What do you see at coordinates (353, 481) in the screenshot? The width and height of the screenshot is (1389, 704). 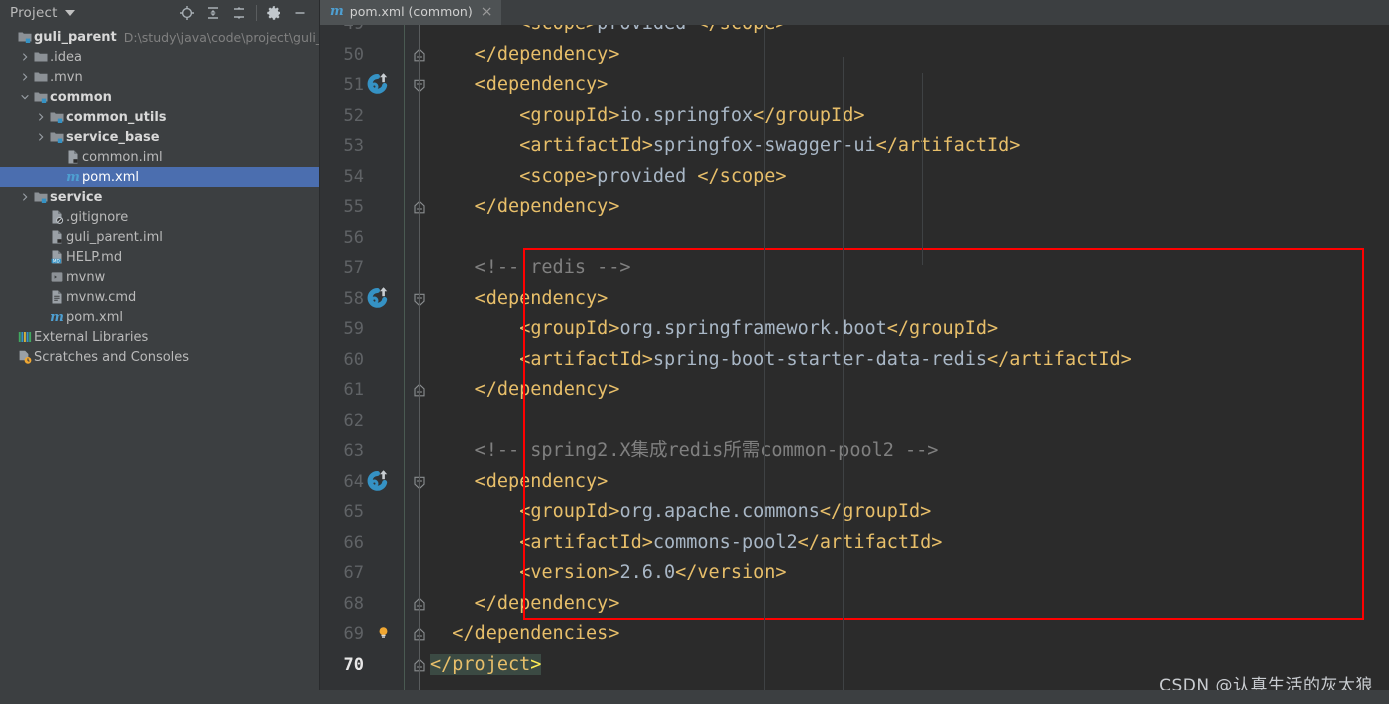 I see `line-number: 64` at bounding box center [353, 481].